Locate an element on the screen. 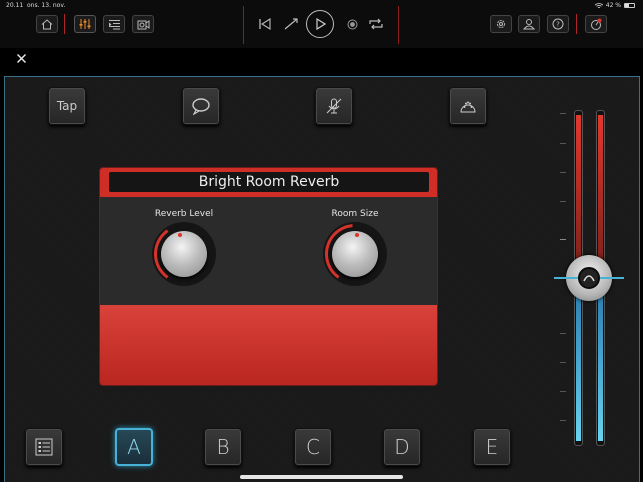 This screenshot has width=643, height=482. snapshot-e-label: E is located at coordinates (492, 447).